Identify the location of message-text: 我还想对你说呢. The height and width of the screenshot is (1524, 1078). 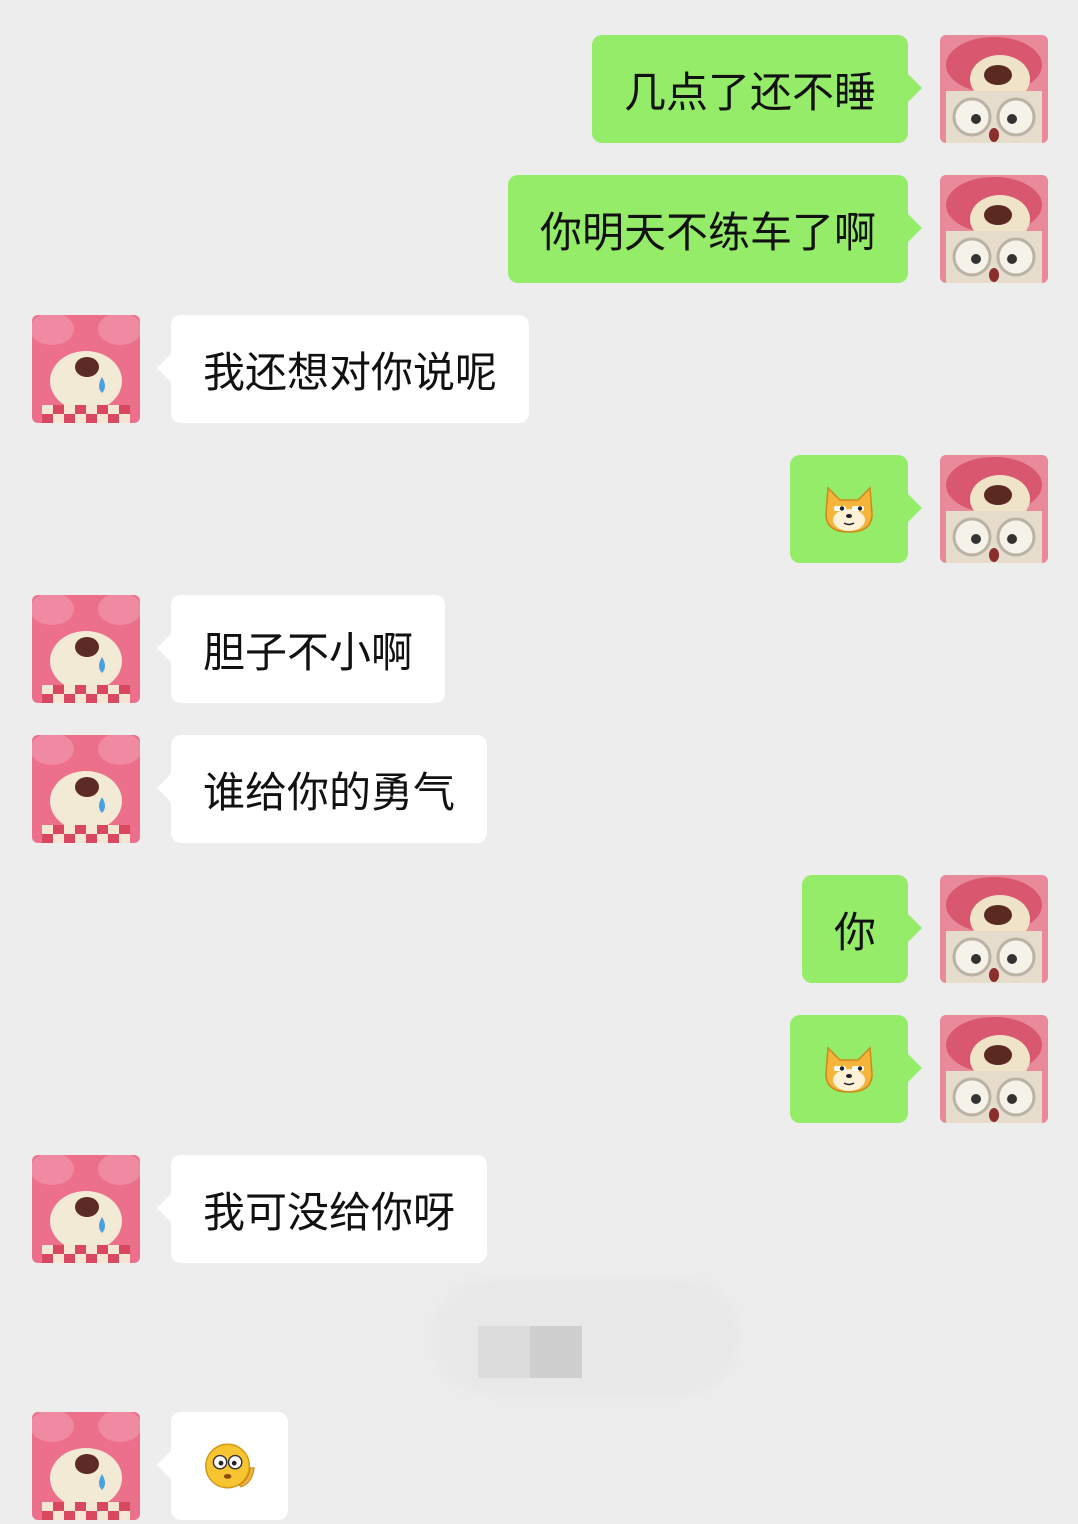
(350, 372).